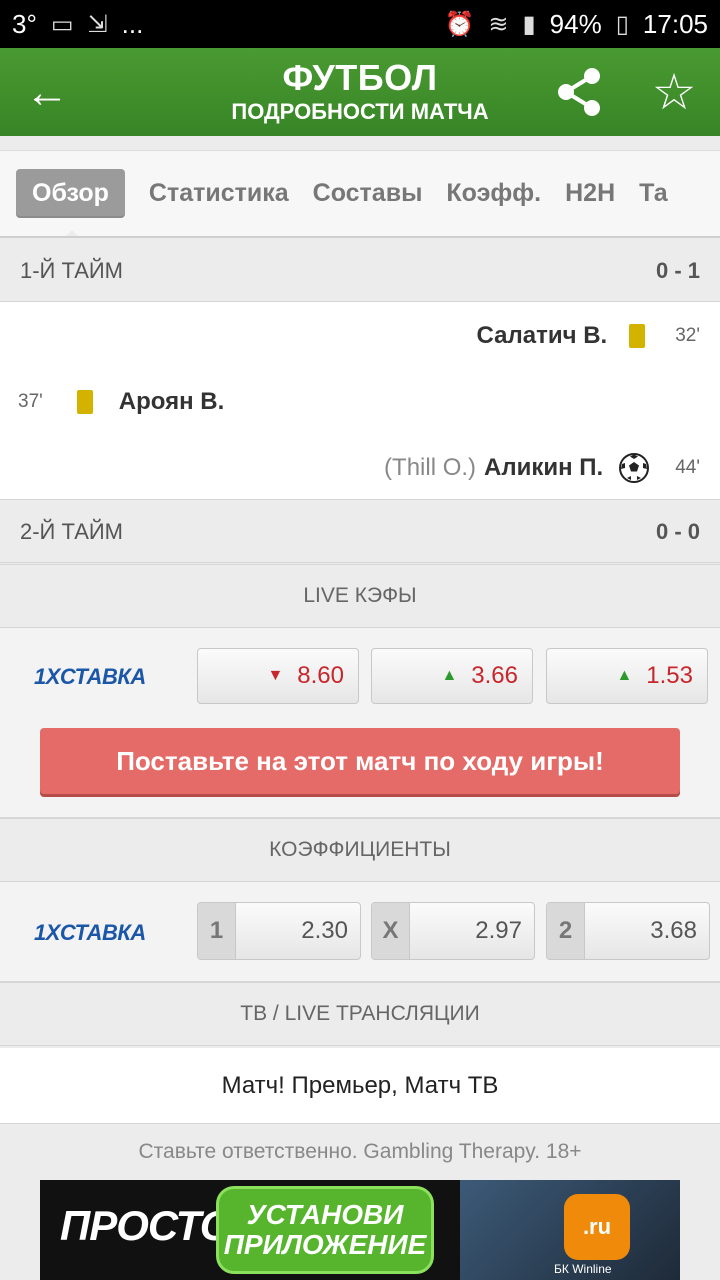  I want to click on arrow-left-icon: ←, so click(47, 92).